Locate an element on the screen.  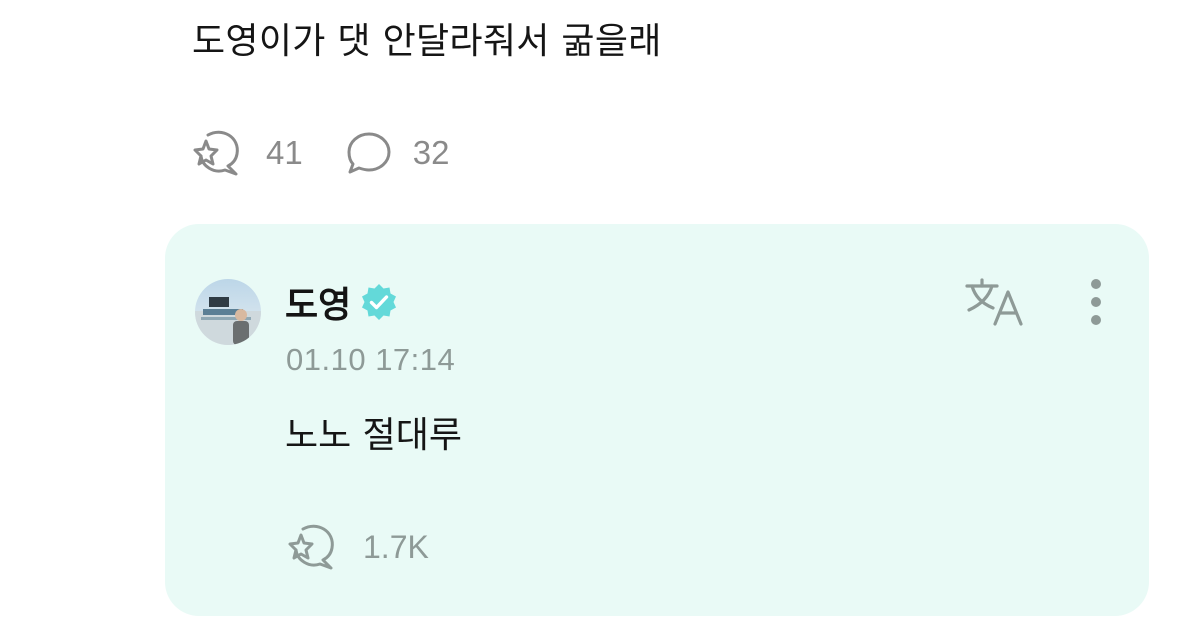
more-vertical-icon is located at coordinates (1096, 302).